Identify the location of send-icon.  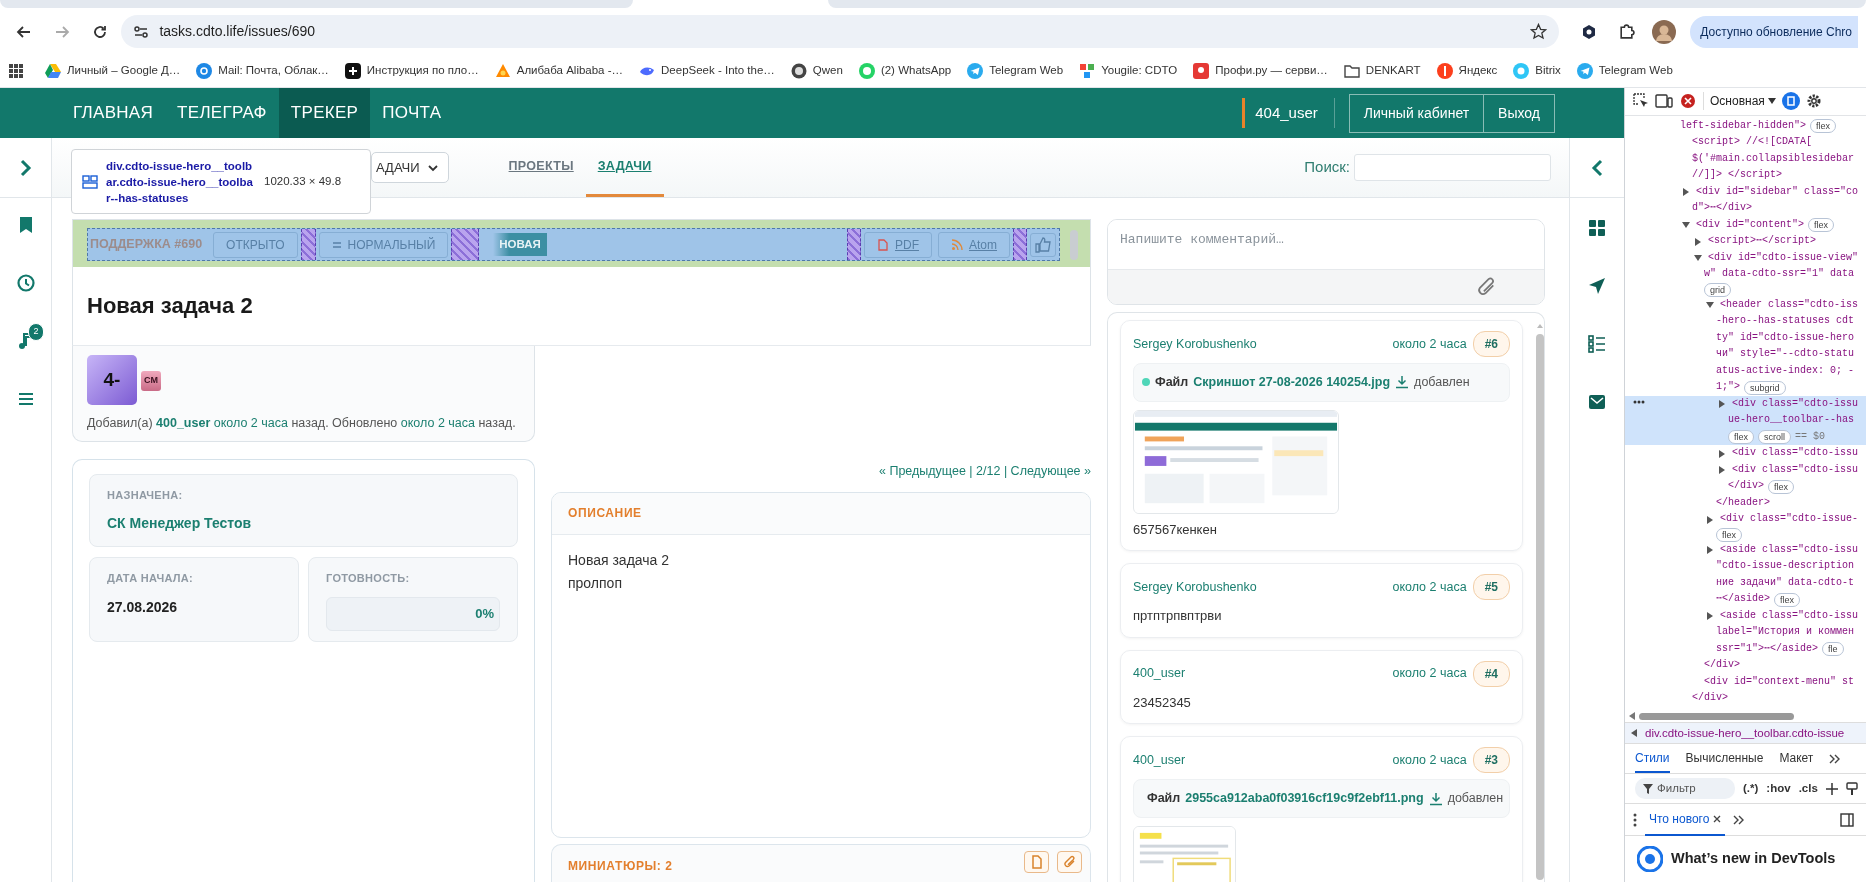
(1597, 286).